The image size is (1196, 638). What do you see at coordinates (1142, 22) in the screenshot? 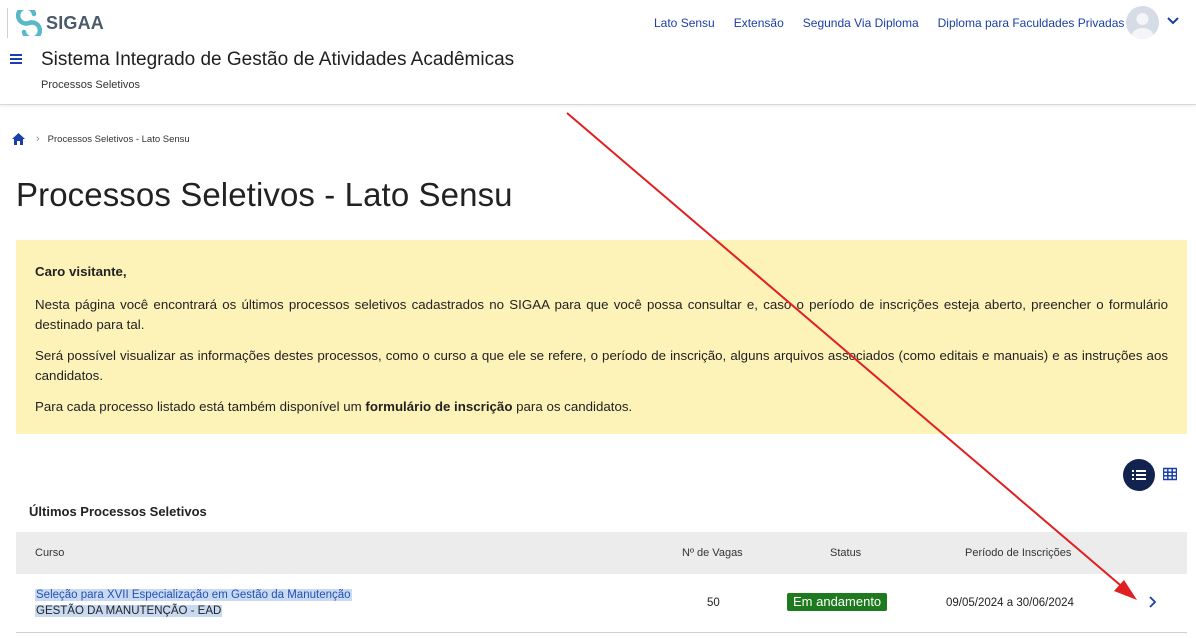
I see `user-avatar-icon` at bounding box center [1142, 22].